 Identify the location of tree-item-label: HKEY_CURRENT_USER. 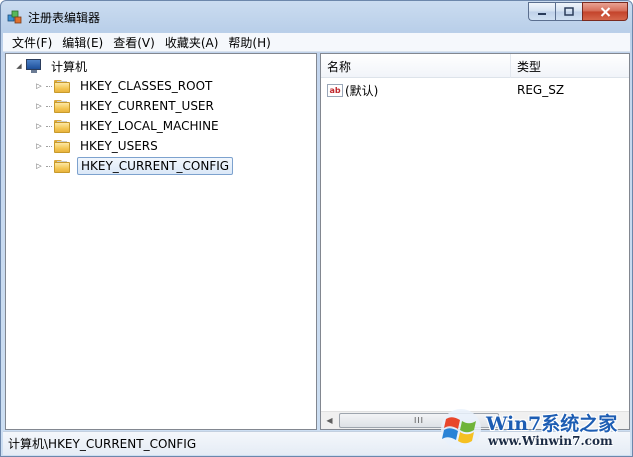
(147, 106).